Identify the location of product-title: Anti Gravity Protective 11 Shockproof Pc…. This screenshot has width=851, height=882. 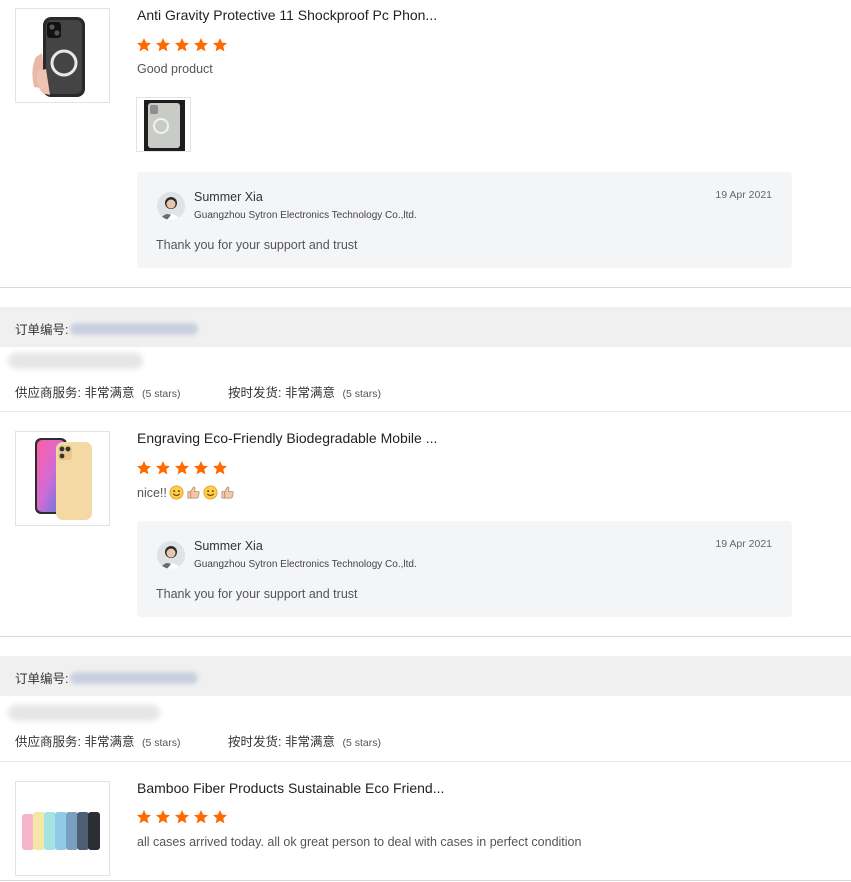
(287, 15).